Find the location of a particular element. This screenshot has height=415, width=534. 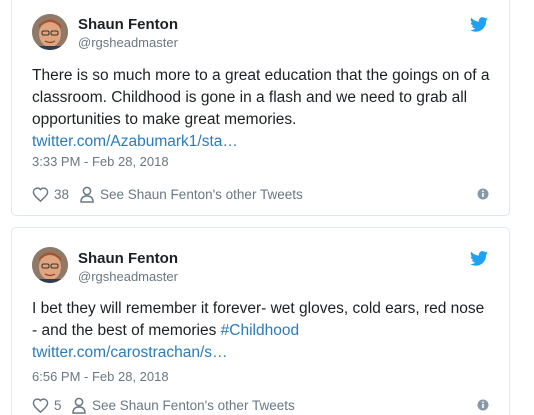

tweet-actions: 5 See Shaun Fenton's other Tweets is located at coordinates (260, 406).